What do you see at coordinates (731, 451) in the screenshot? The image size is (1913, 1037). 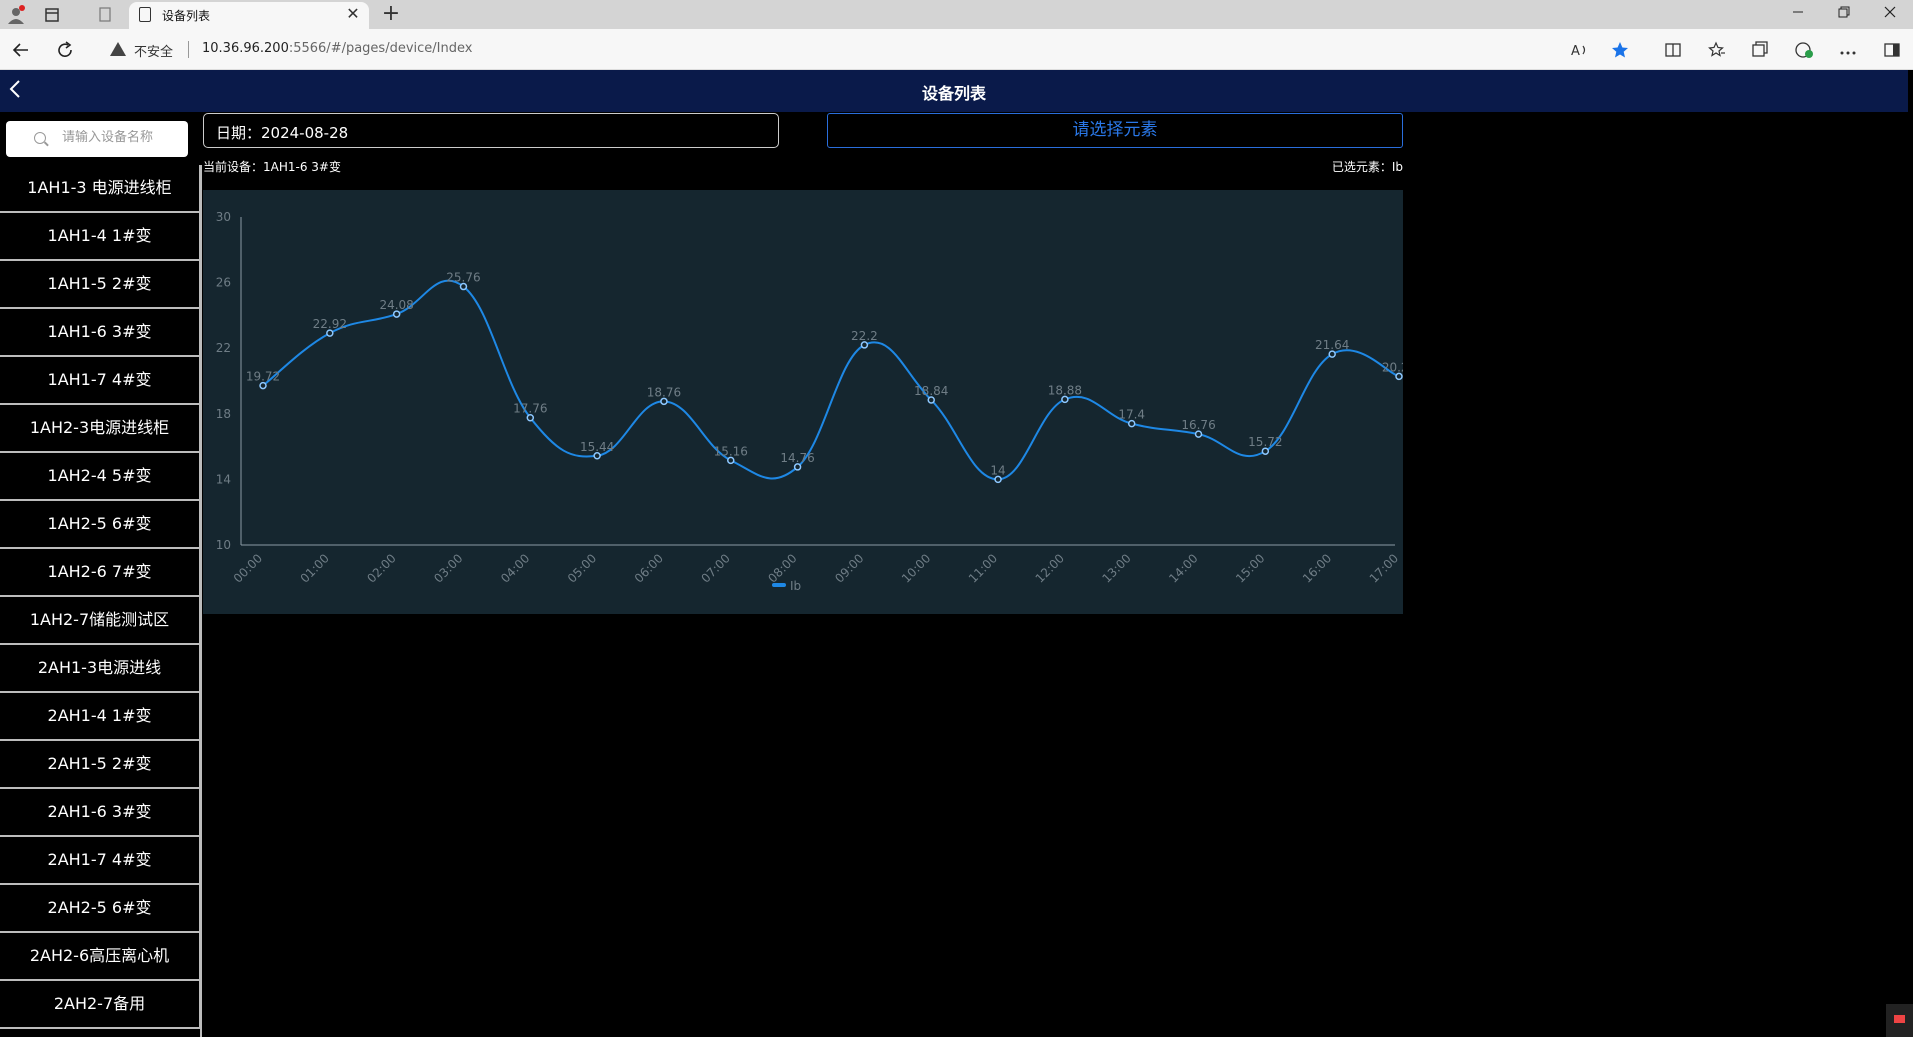 I see `data-label: 15.16` at bounding box center [731, 451].